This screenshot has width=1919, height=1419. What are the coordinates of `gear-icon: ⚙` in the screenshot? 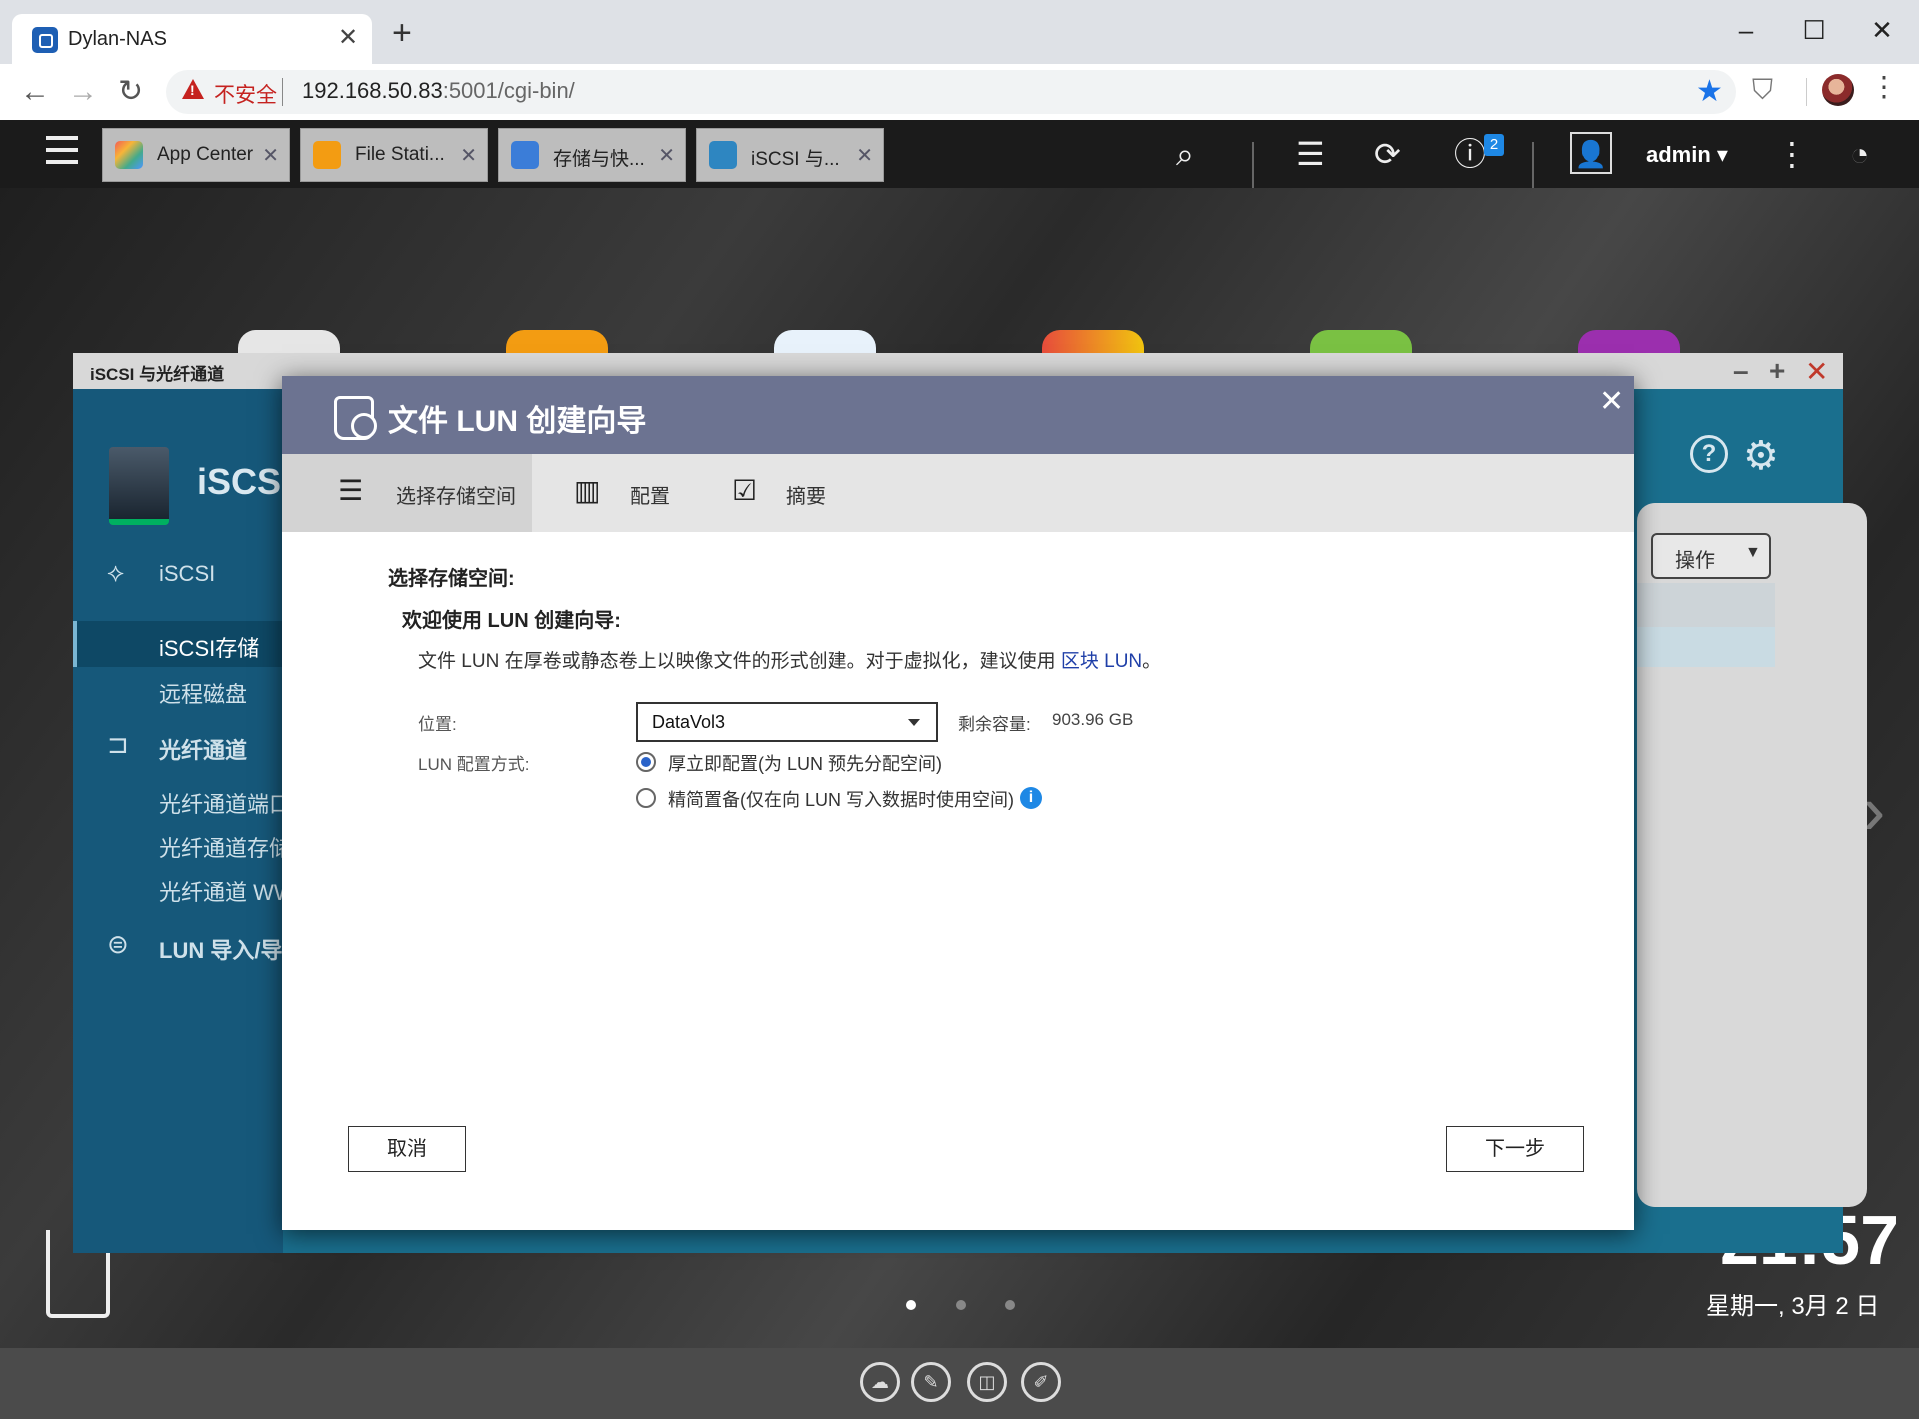 It's located at (1761, 456).